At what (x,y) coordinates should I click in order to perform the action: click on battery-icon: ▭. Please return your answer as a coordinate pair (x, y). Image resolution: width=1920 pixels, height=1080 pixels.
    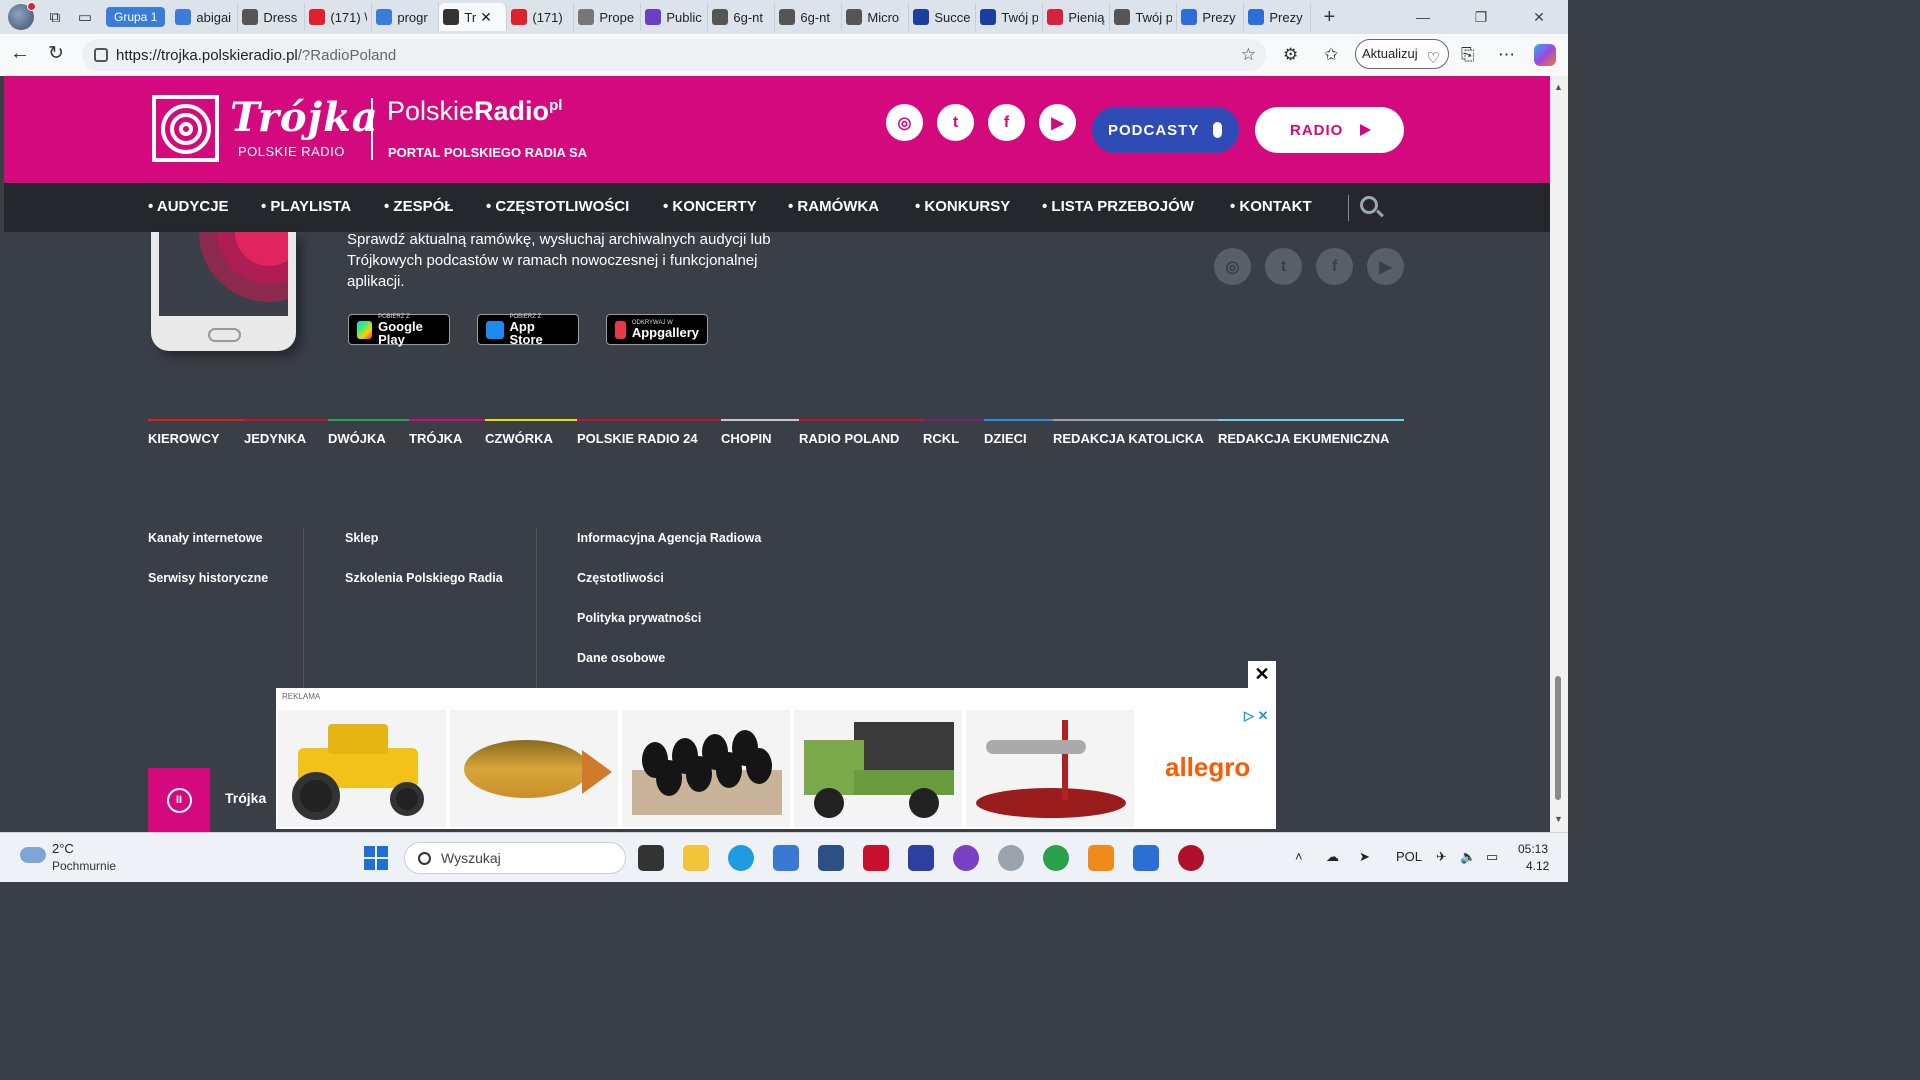
    Looking at the image, I should click on (1492, 857).